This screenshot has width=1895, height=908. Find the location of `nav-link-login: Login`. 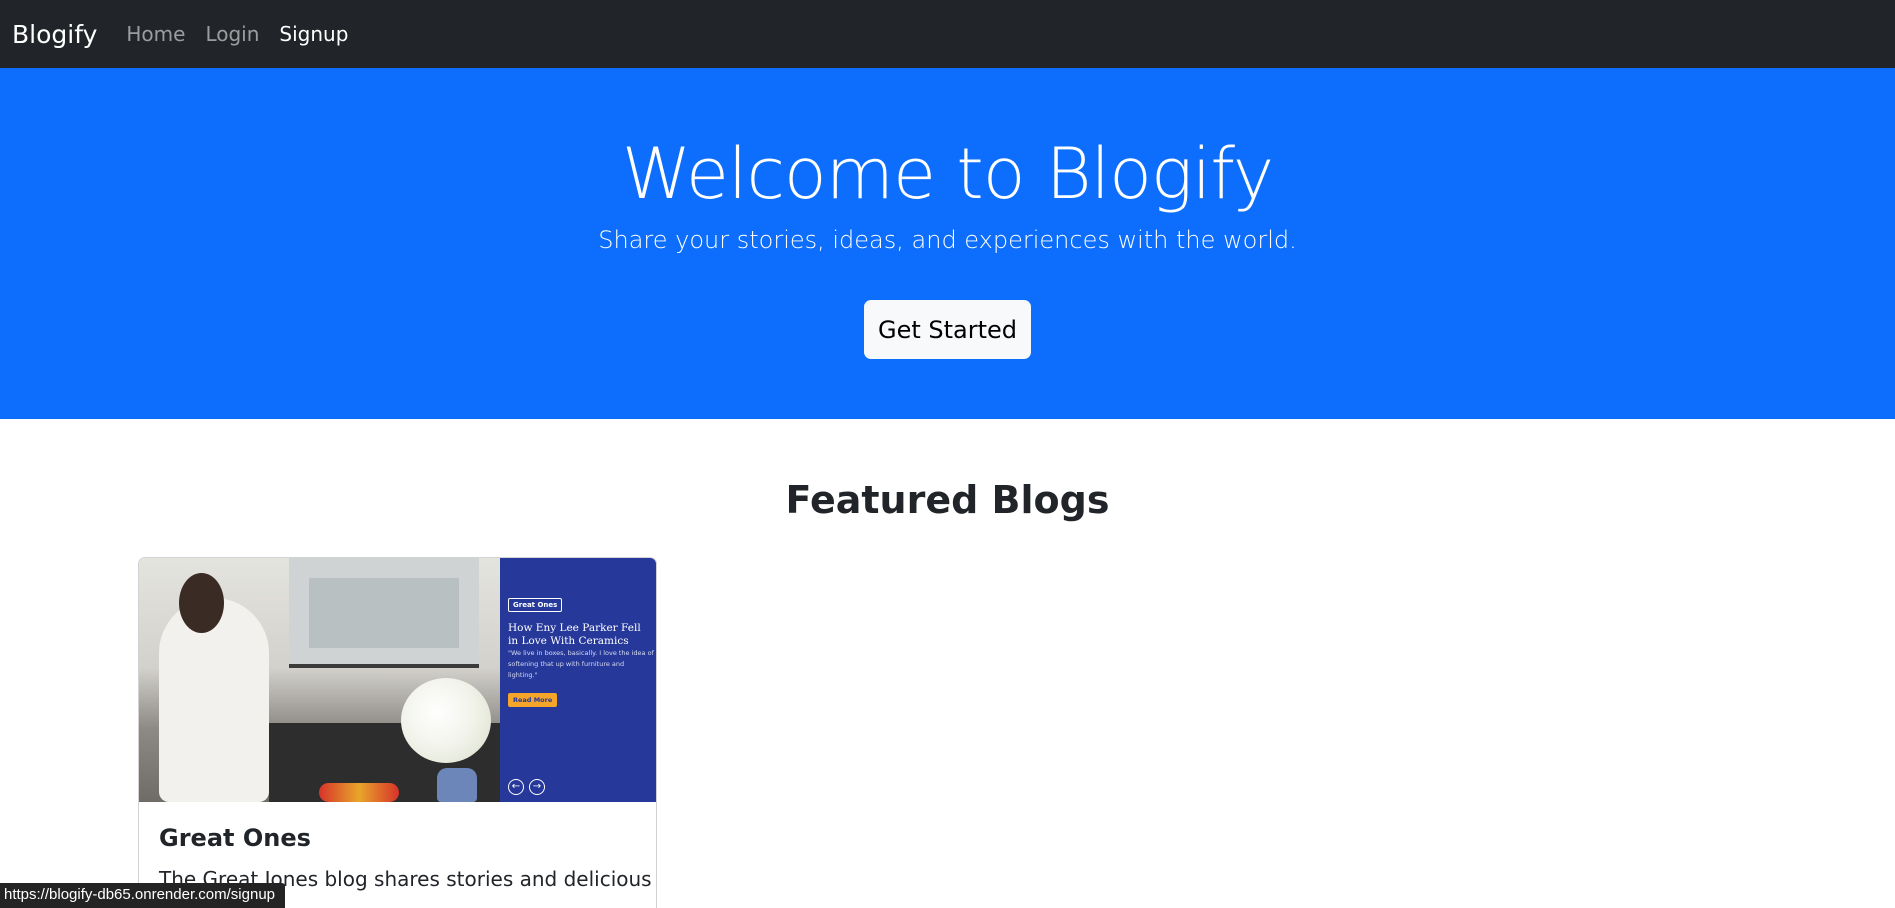

nav-link-login: Login is located at coordinates (232, 34).